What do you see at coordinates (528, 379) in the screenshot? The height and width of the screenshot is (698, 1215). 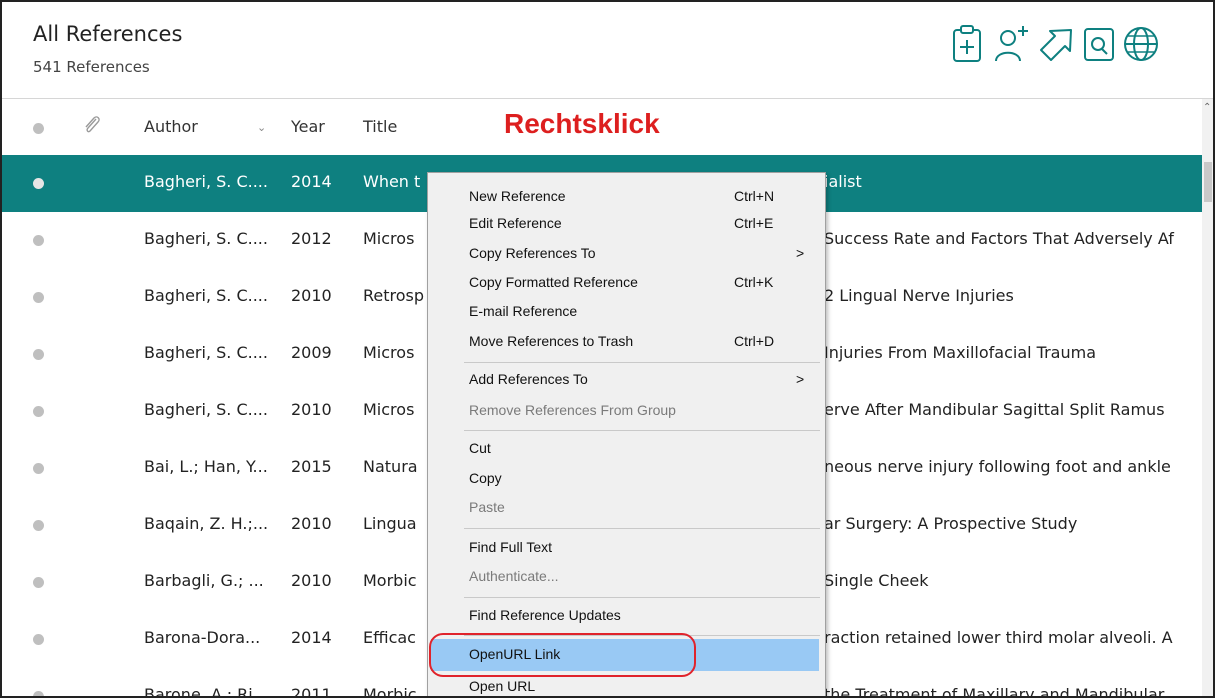 I see `menu-label: Add References To` at bounding box center [528, 379].